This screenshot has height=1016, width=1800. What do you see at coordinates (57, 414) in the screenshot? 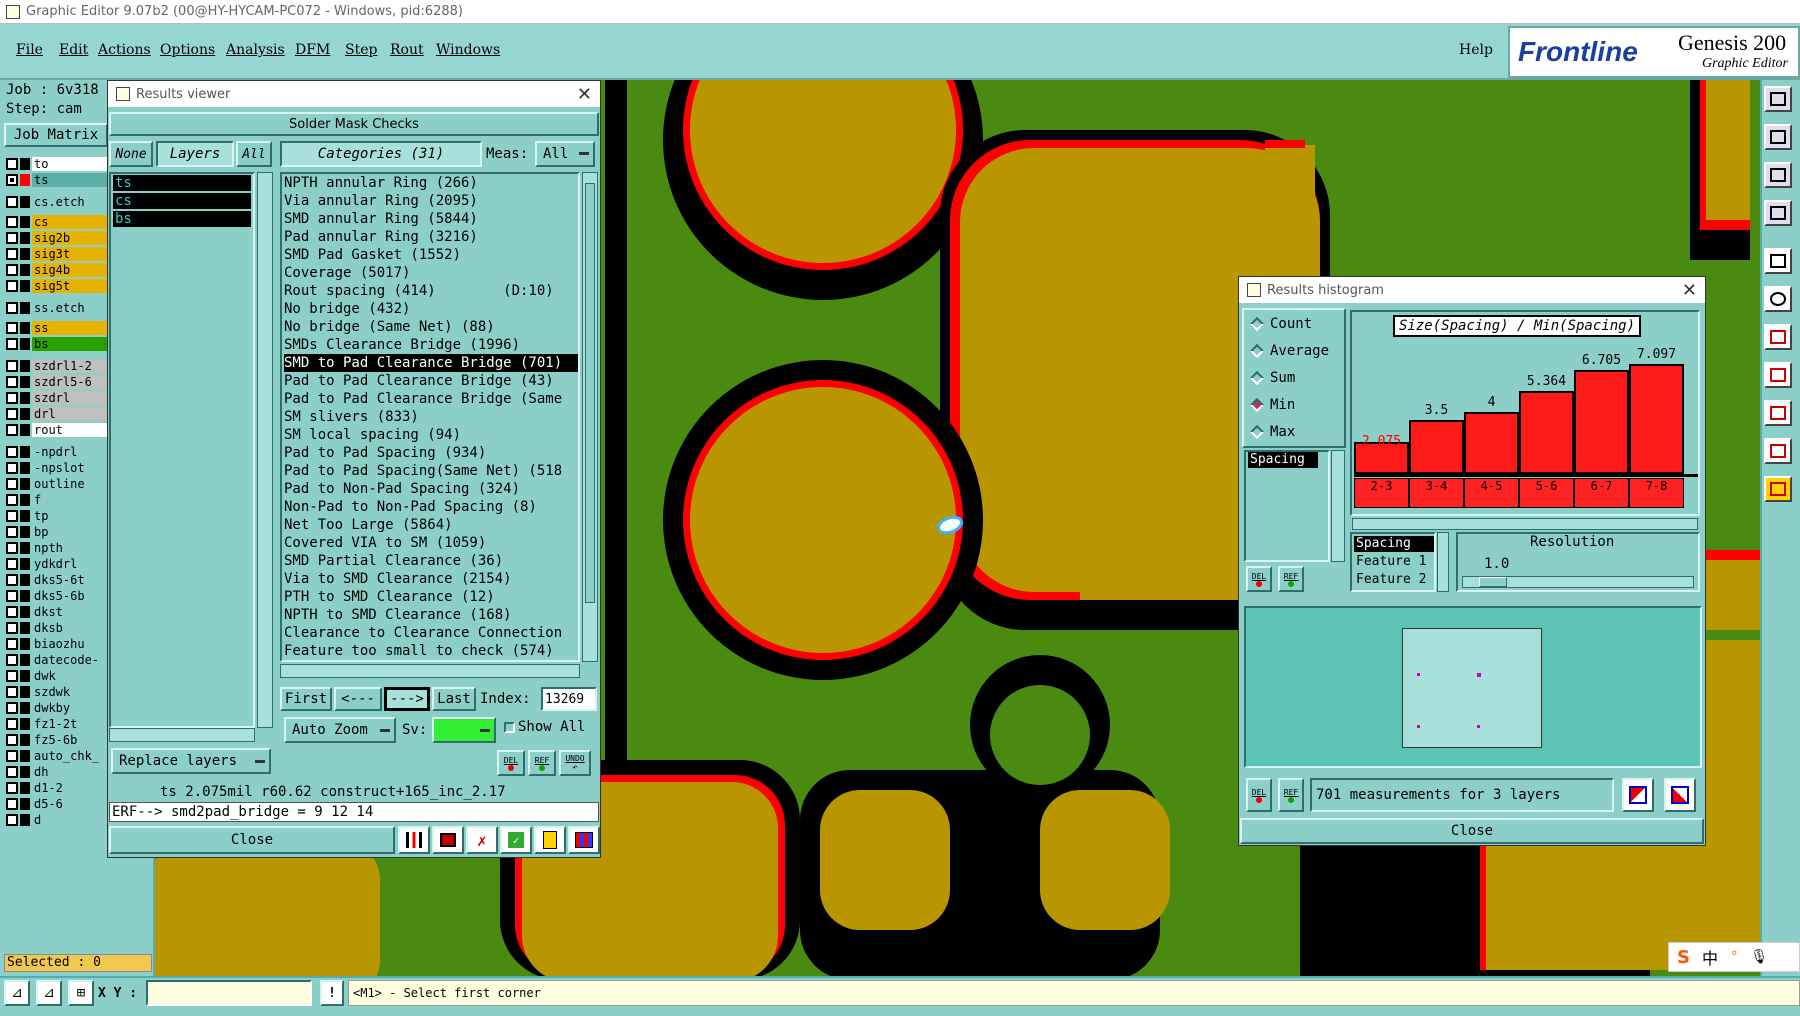
I see `layer-row-drl: drl` at bounding box center [57, 414].